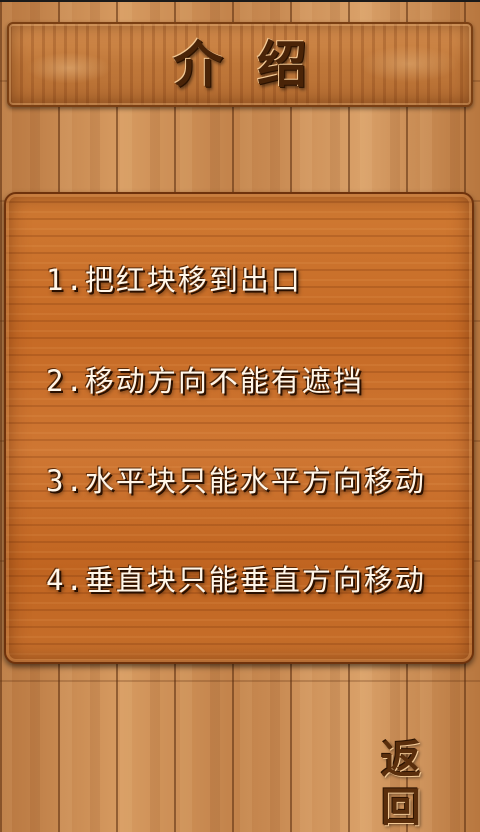 This screenshot has height=832, width=480. Describe the element at coordinates (174, 280) in the screenshot. I see `rule-item-1: 1.把红块移到出口` at that location.